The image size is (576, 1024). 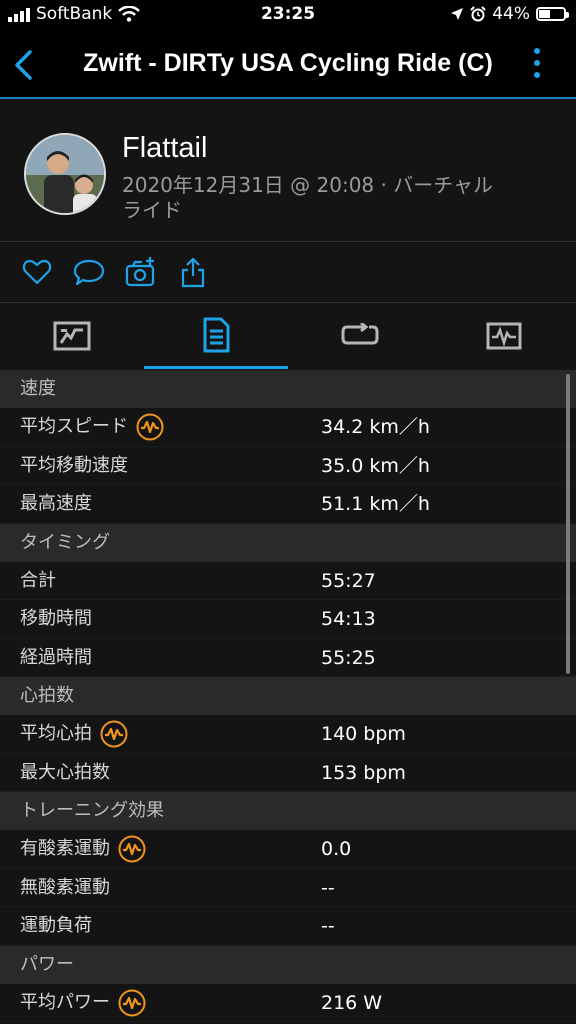 I want to click on section-header: 速度, so click(x=288, y=389).